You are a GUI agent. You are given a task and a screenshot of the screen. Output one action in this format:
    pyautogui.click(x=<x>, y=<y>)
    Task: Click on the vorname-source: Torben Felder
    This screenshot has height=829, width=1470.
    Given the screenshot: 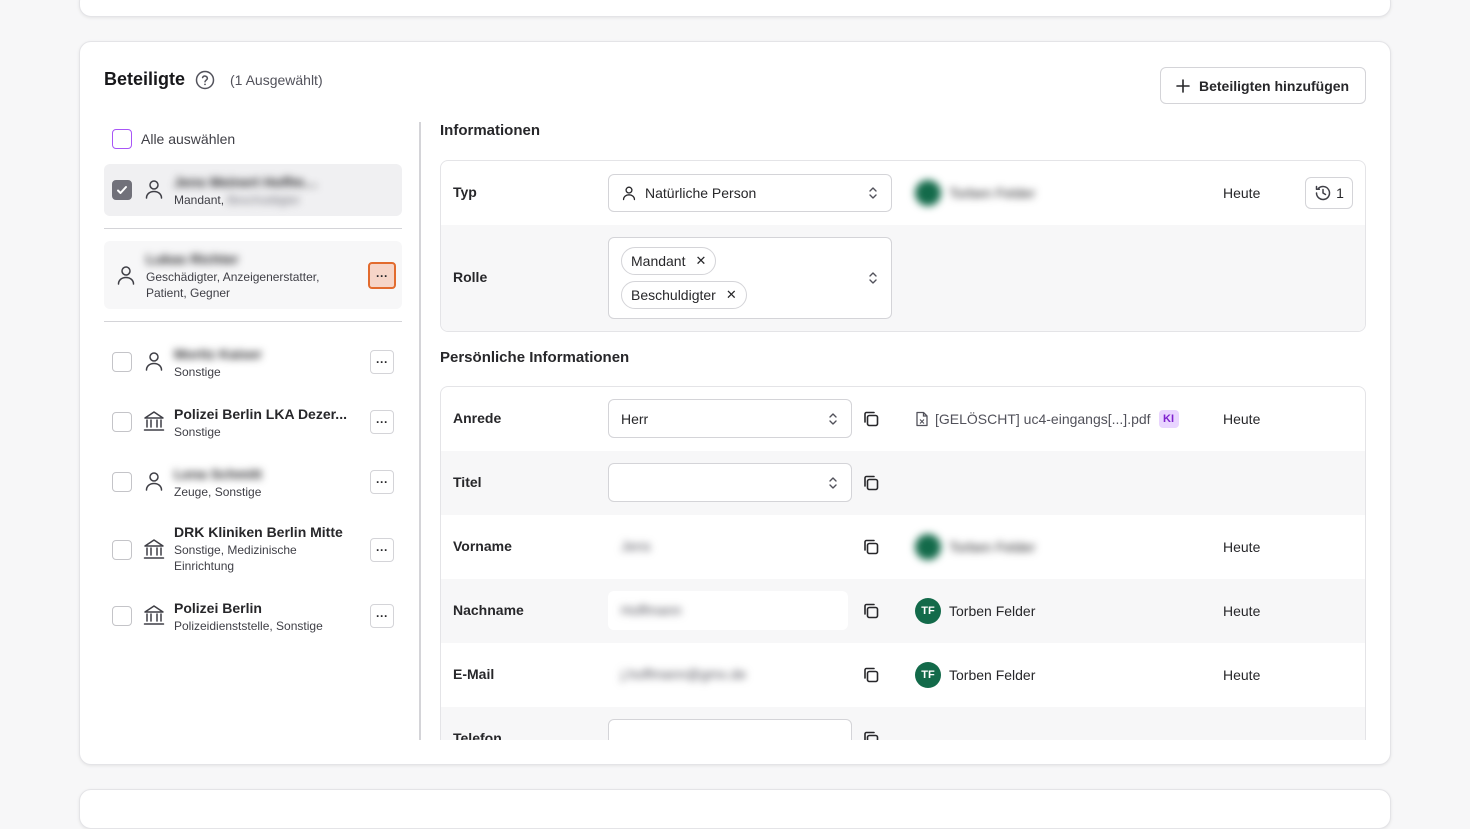 What is the action you would take?
    pyautogui.click(x=975, y=547)
    